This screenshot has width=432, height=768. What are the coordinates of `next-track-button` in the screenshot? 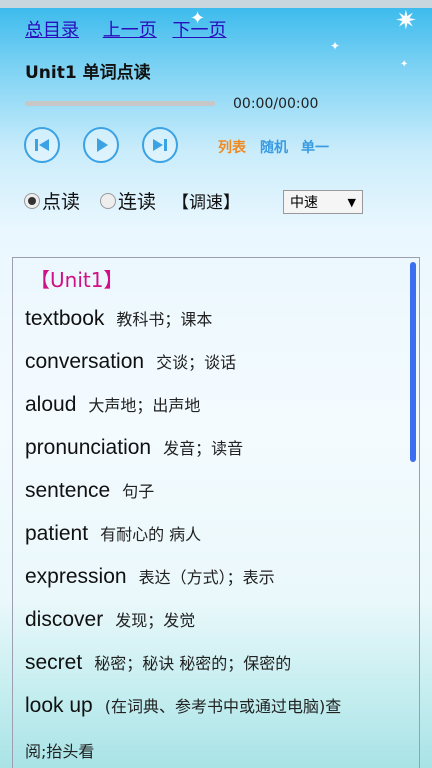 It's located at (160, 145).